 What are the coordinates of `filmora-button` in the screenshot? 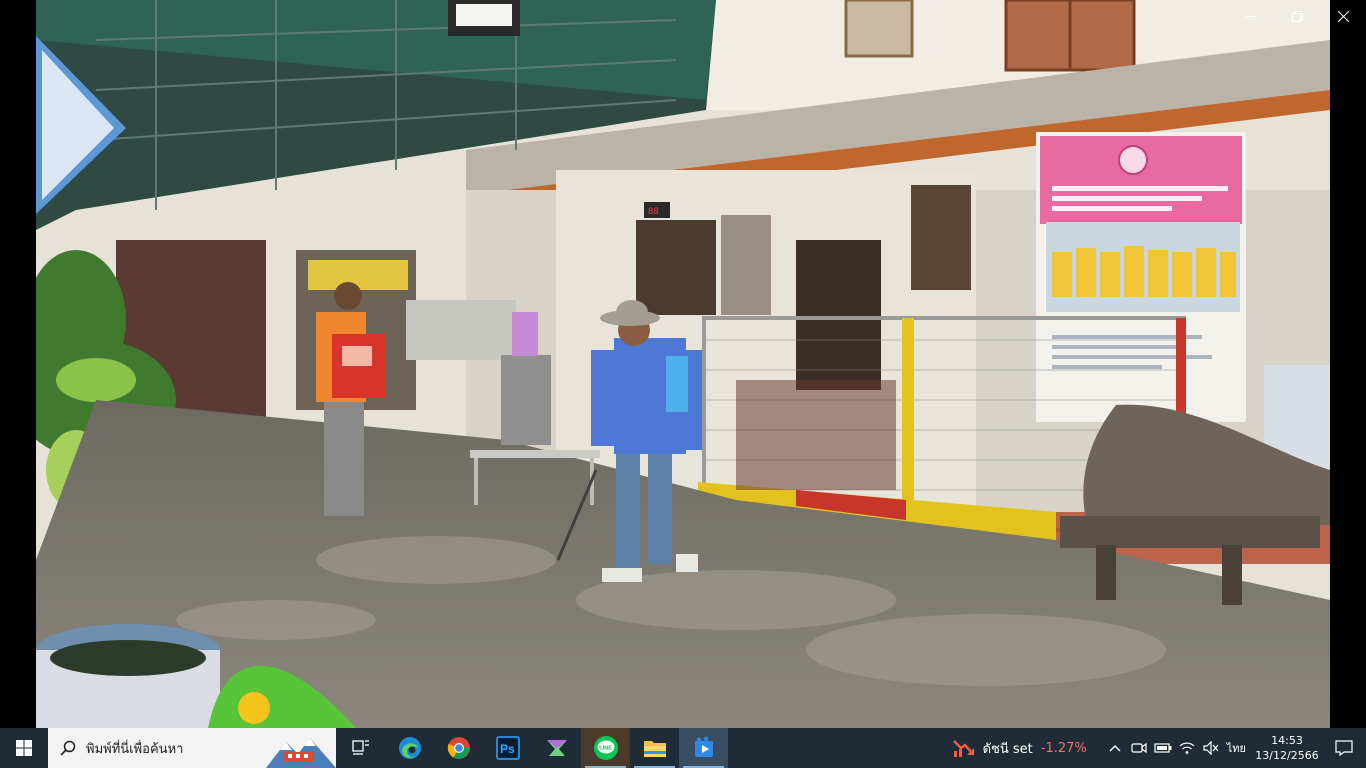 It's located at (556, 748).